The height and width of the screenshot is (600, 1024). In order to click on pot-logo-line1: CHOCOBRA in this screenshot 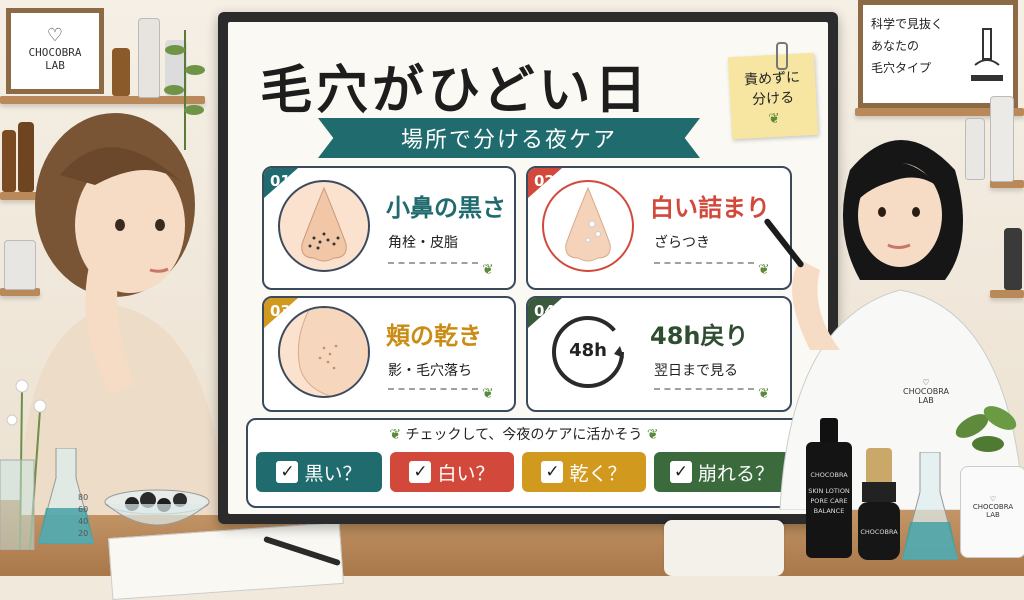, I will do `click(993, 507)`.